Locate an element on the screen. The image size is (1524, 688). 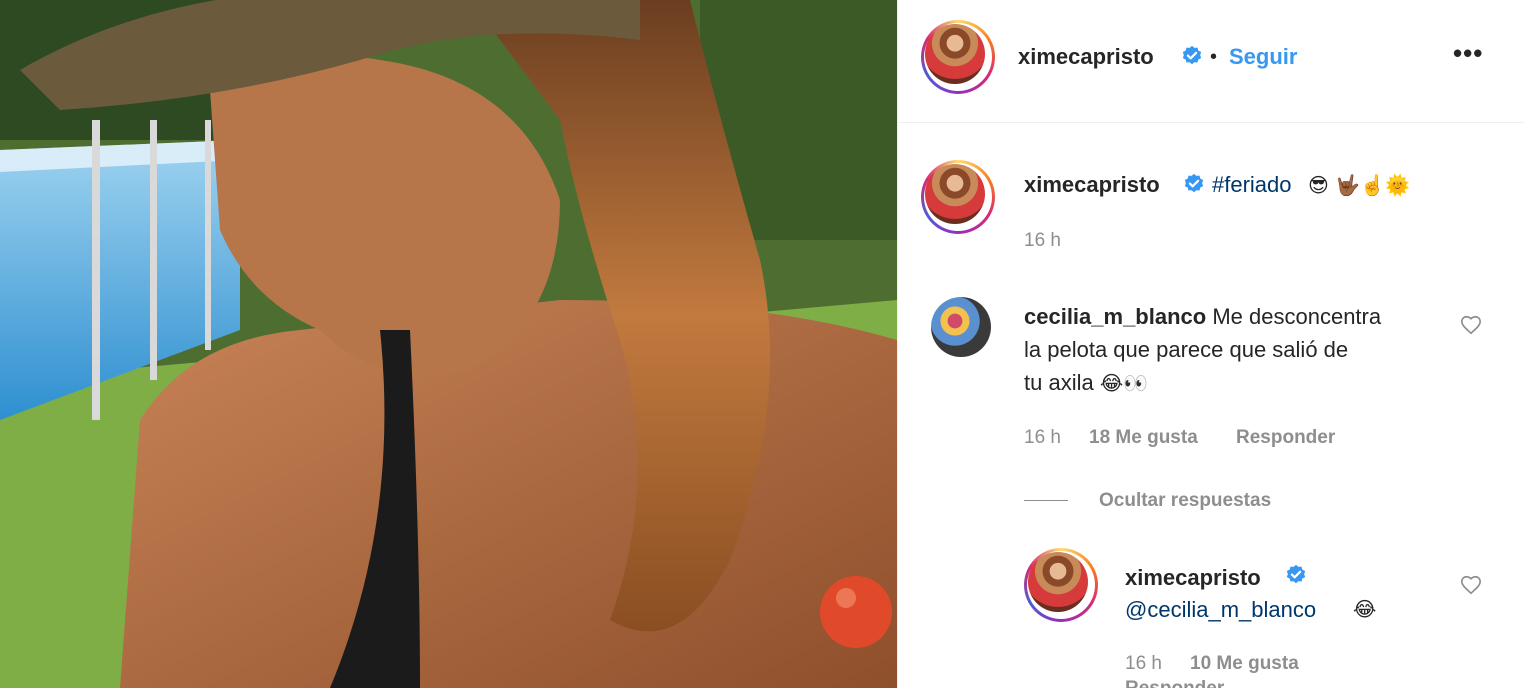
comment-text-line2: la pelota que parece que salió de is located at coordinates (1186, 349).